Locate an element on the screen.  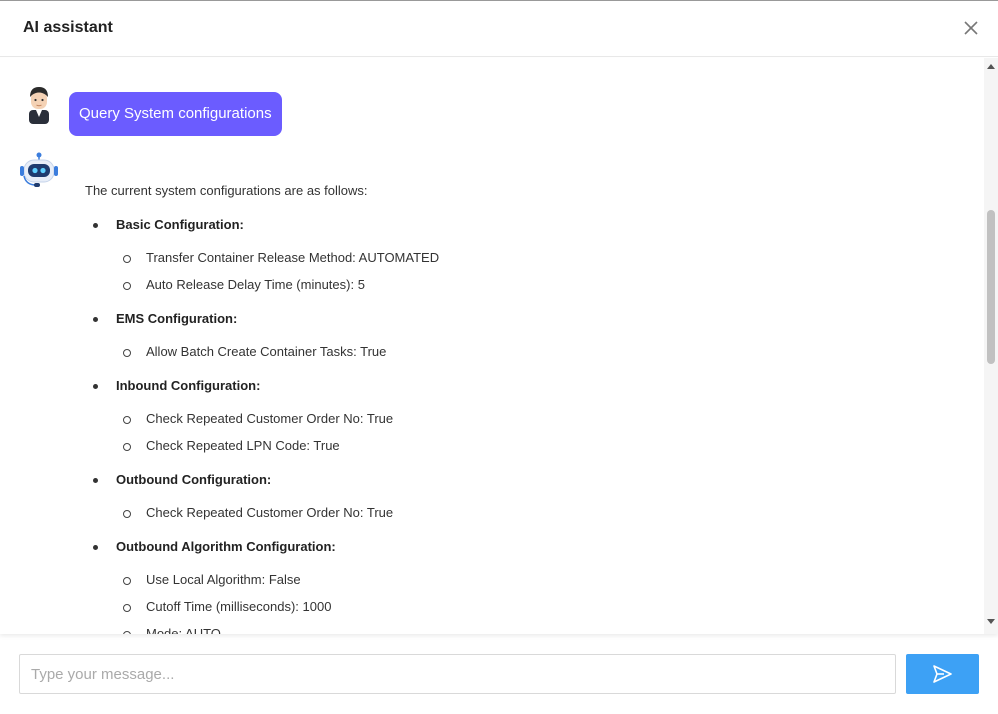
user-message-bubble: Query System configurations is located at coordinates (175, 114).